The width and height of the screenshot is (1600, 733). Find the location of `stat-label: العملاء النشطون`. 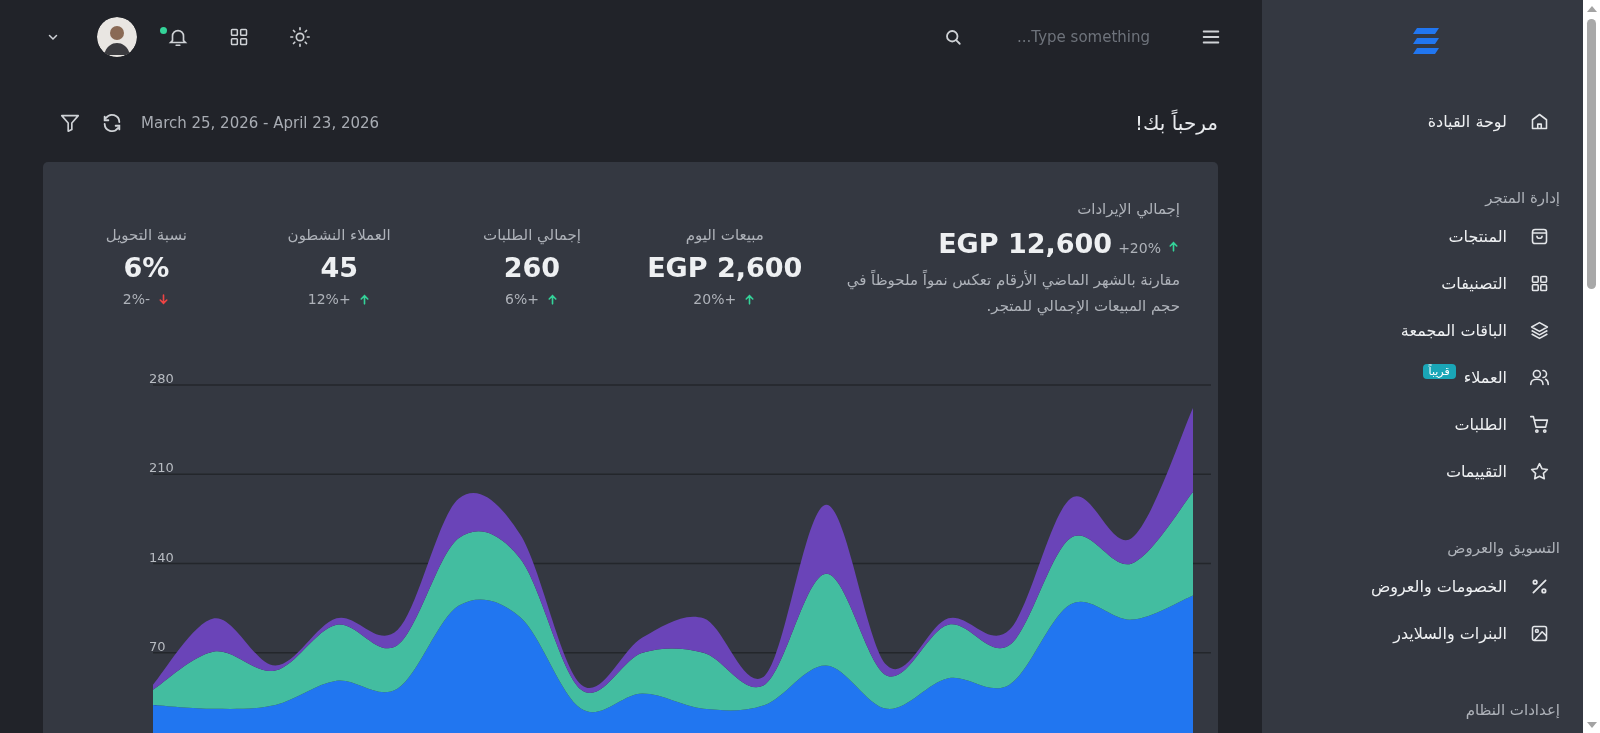

stat-label: العملاء النشطون is located at coordinates (339, 235).